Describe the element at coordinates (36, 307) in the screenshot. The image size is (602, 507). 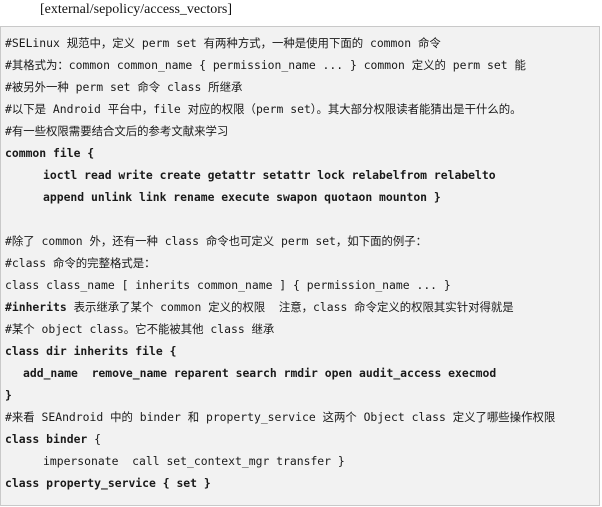
I see `inherits-keyword: #inherits` at that location.